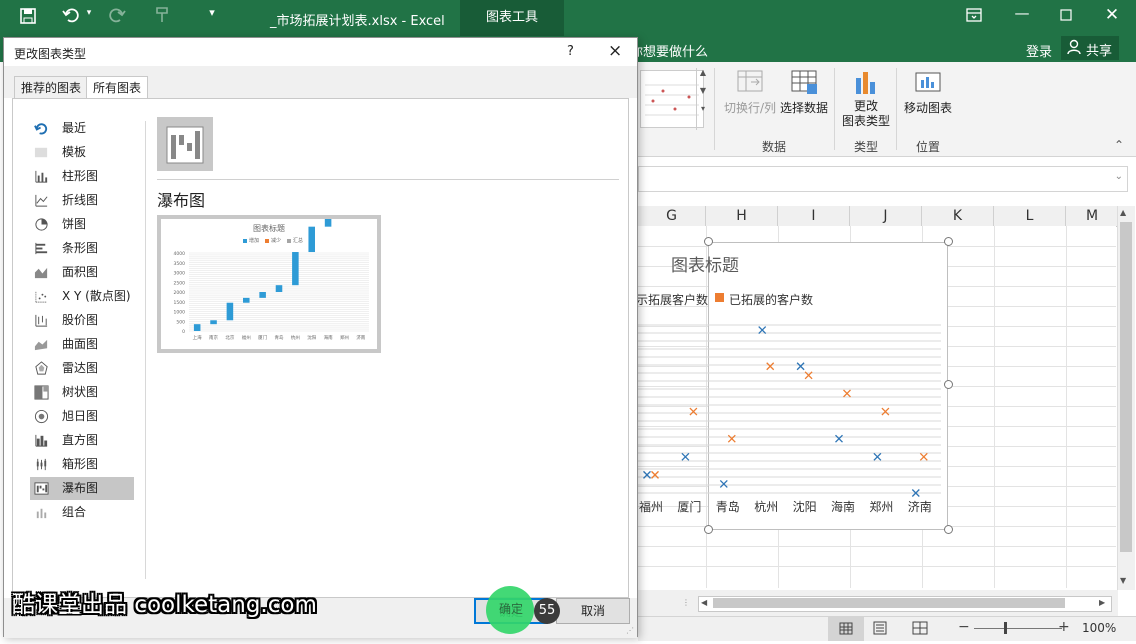  I want to click on expand-formula-icon: ⌄, so click(1119, 176).